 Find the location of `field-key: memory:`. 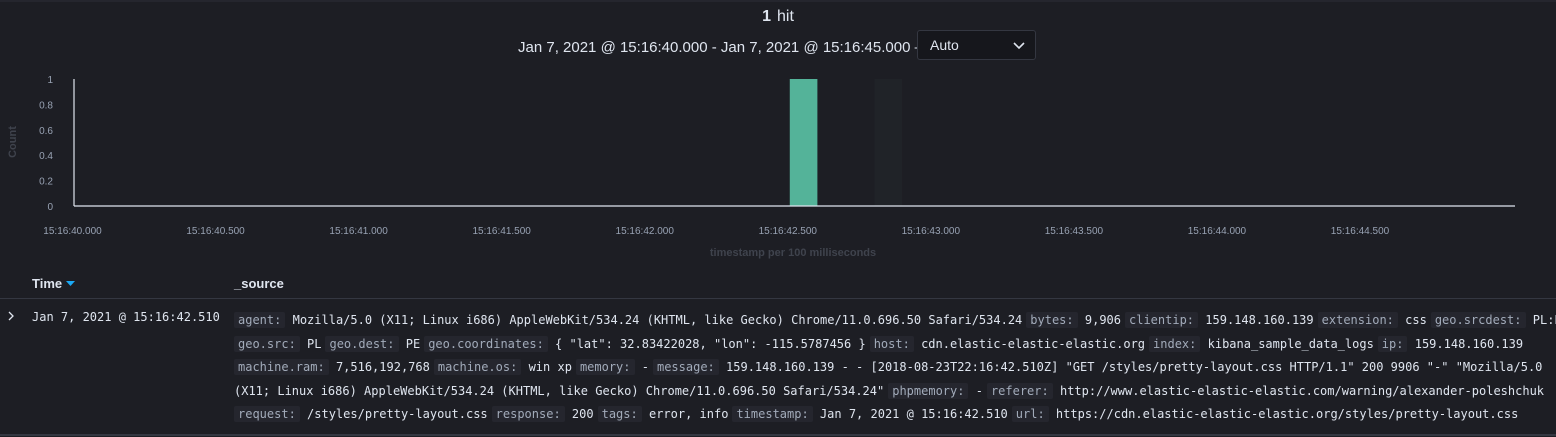

field-key: memory: is located at coordinates (605, 367).